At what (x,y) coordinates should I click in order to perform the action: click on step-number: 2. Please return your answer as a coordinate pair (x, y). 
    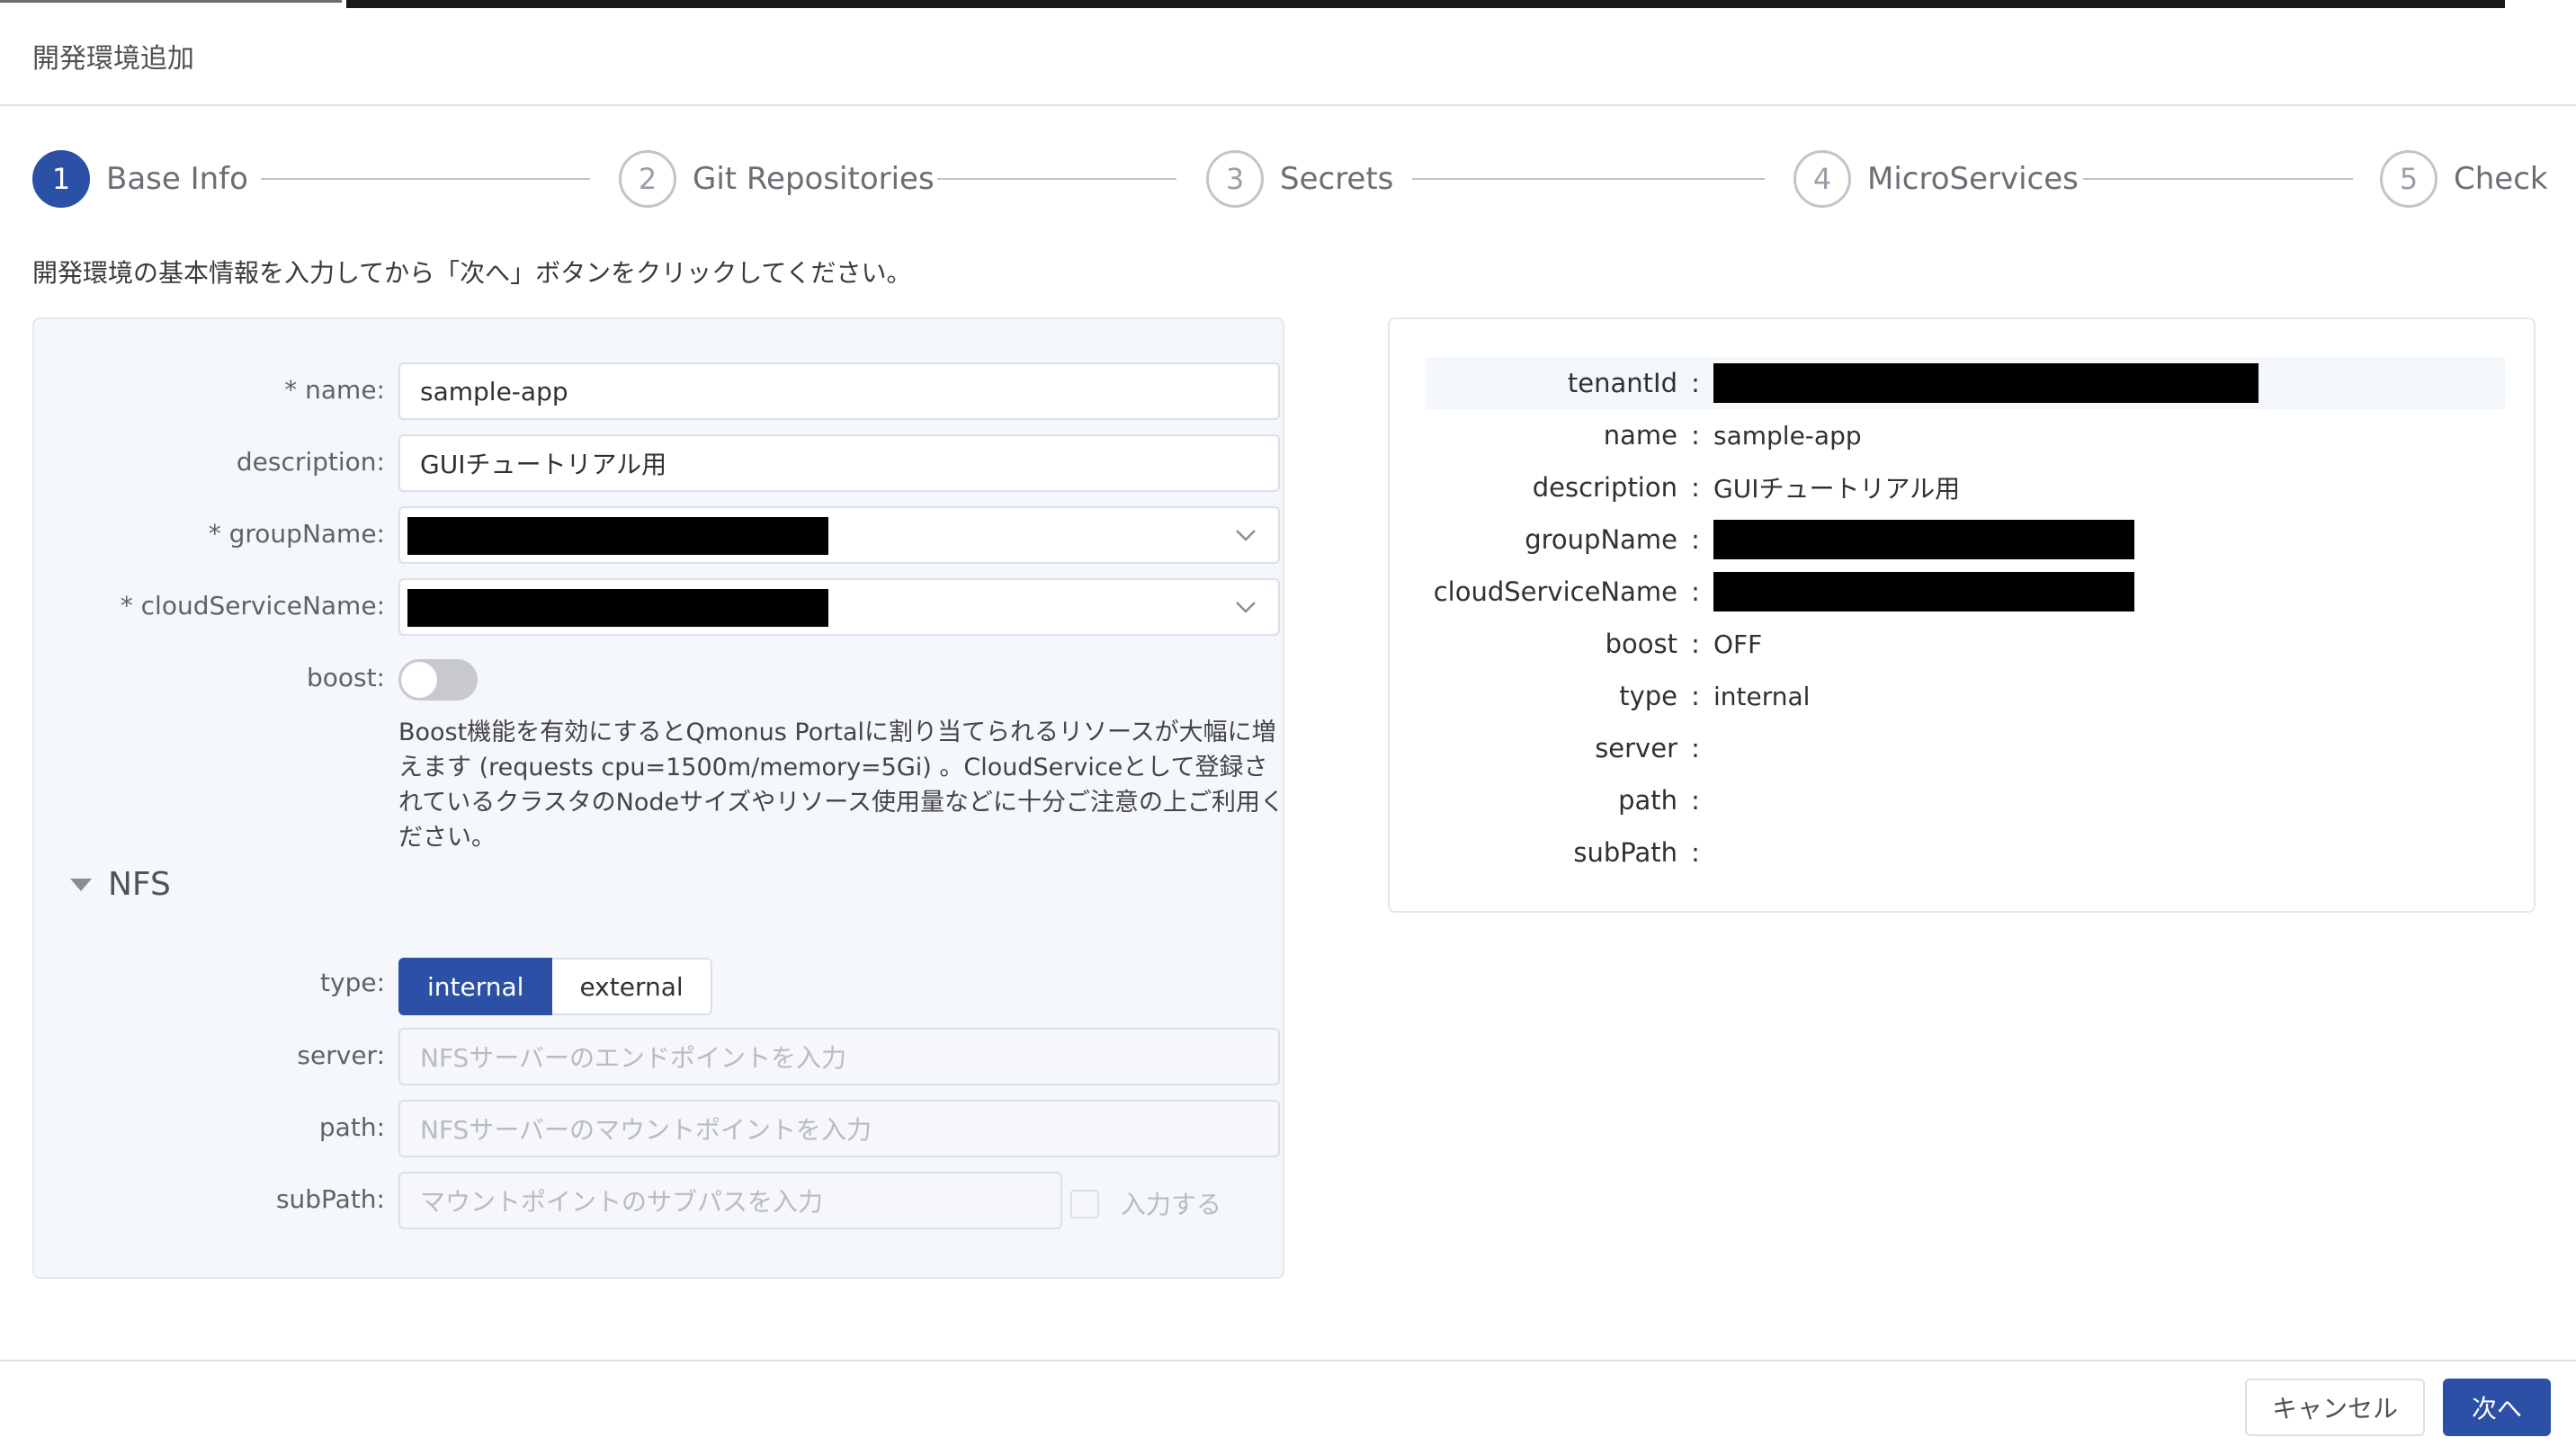
    Looking at the image, I should click on (647, 179).